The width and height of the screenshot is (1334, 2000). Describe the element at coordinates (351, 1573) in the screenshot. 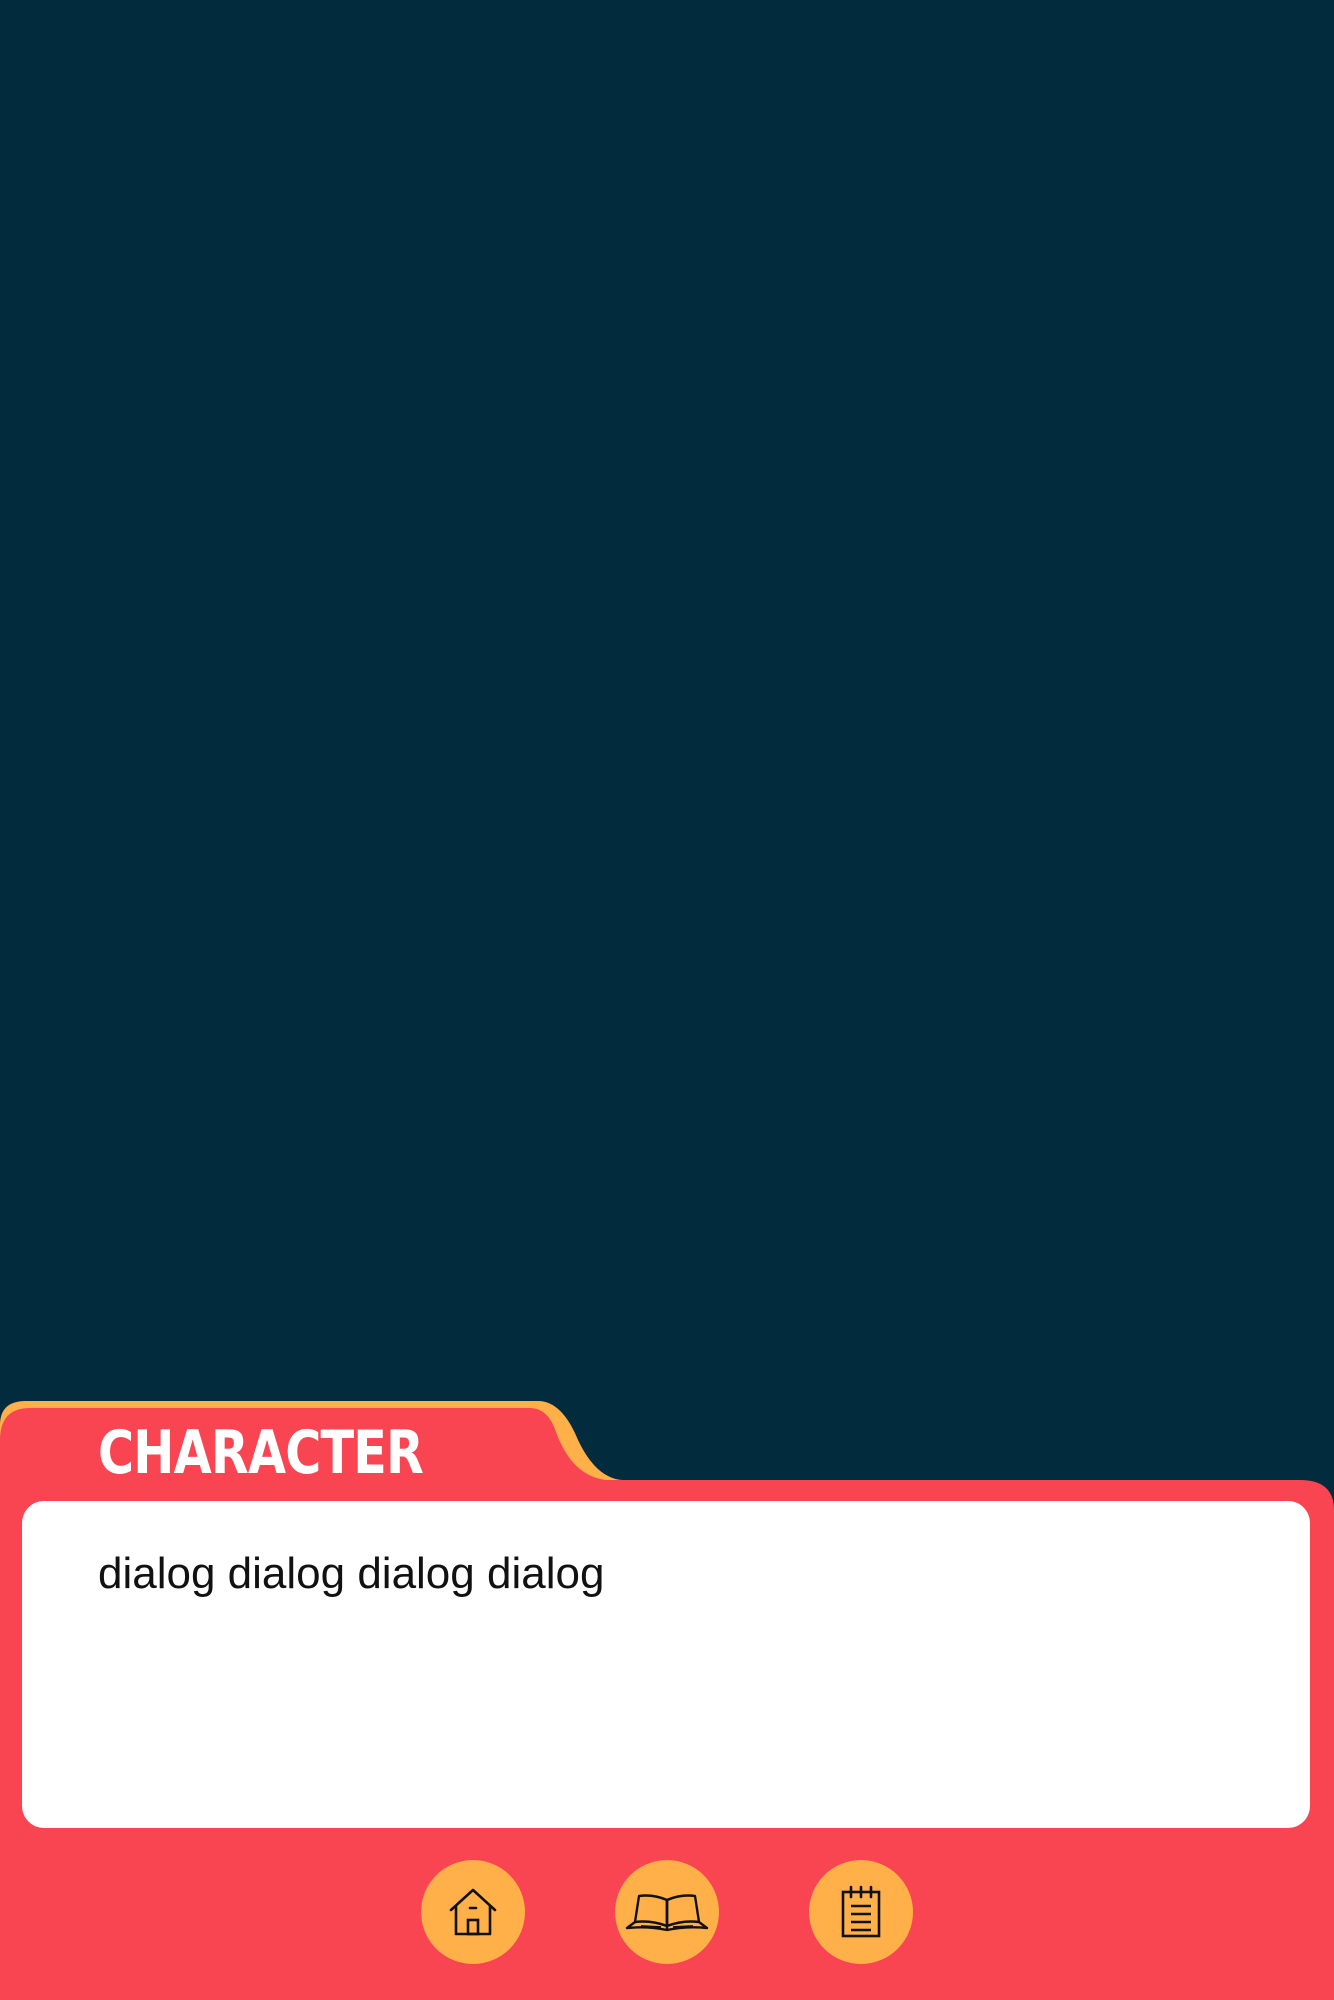

I see `dialog-text: dialog dialog dialog dialog` at that location.